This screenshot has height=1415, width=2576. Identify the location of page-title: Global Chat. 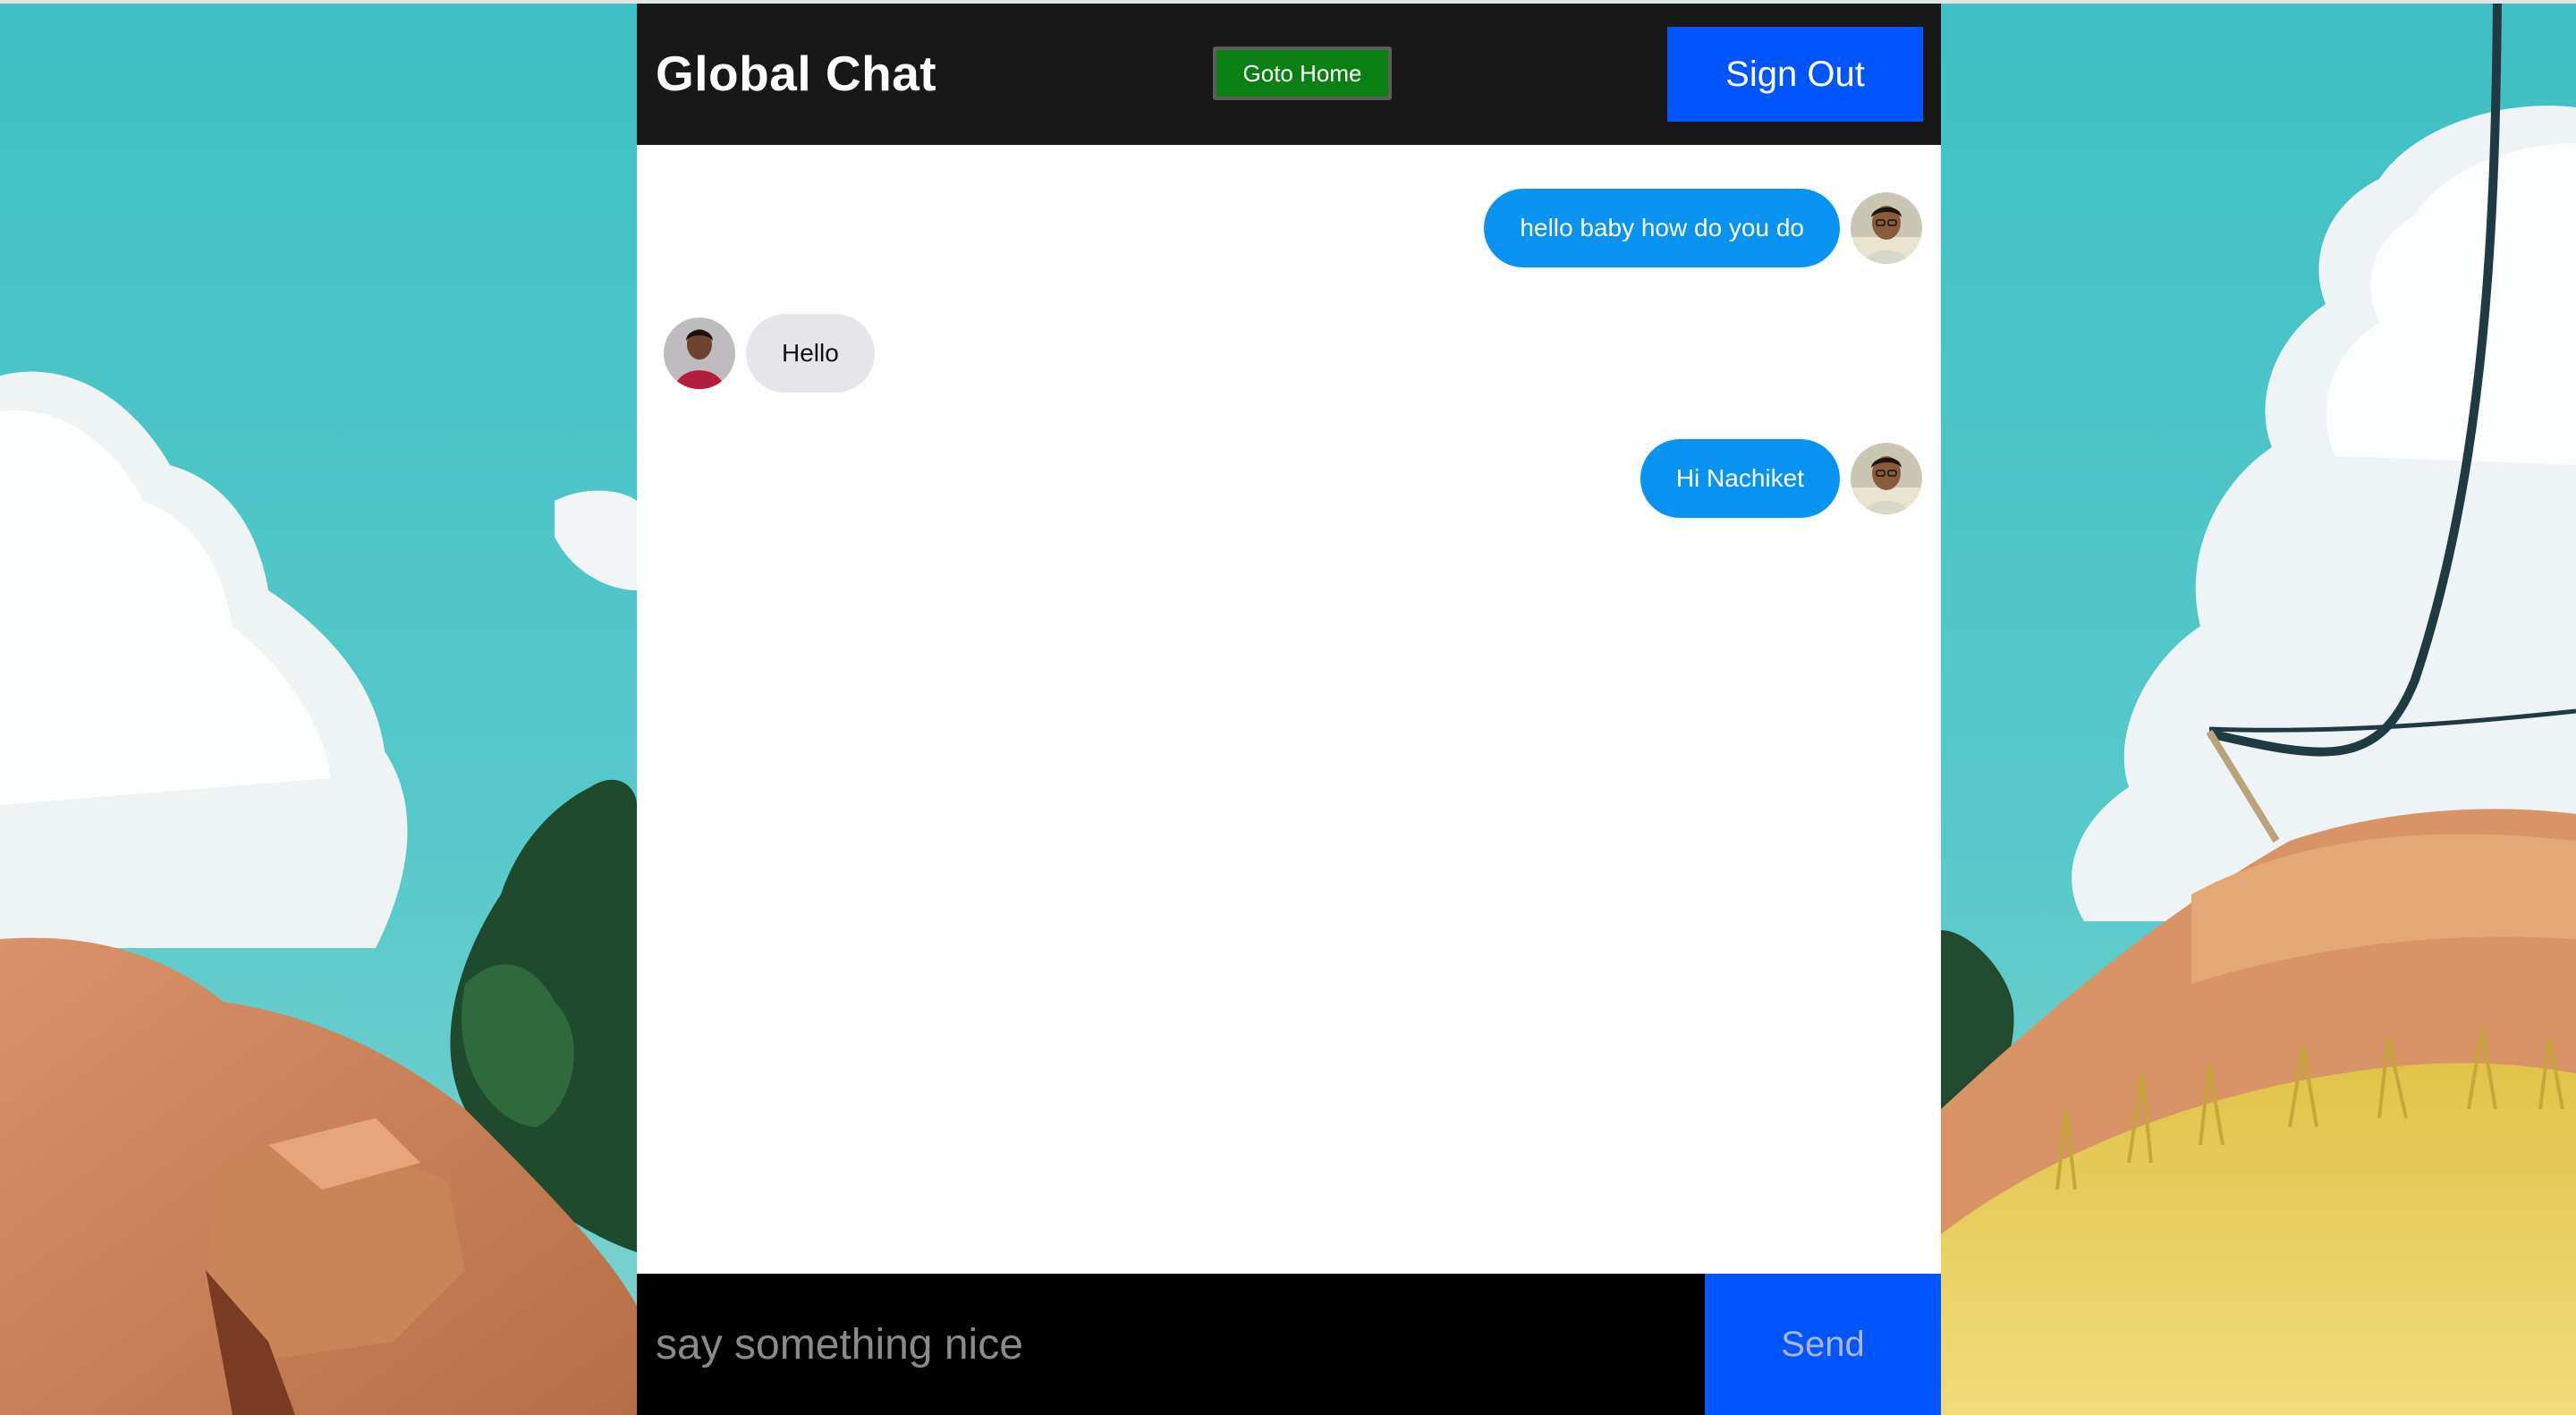
(796, 73).